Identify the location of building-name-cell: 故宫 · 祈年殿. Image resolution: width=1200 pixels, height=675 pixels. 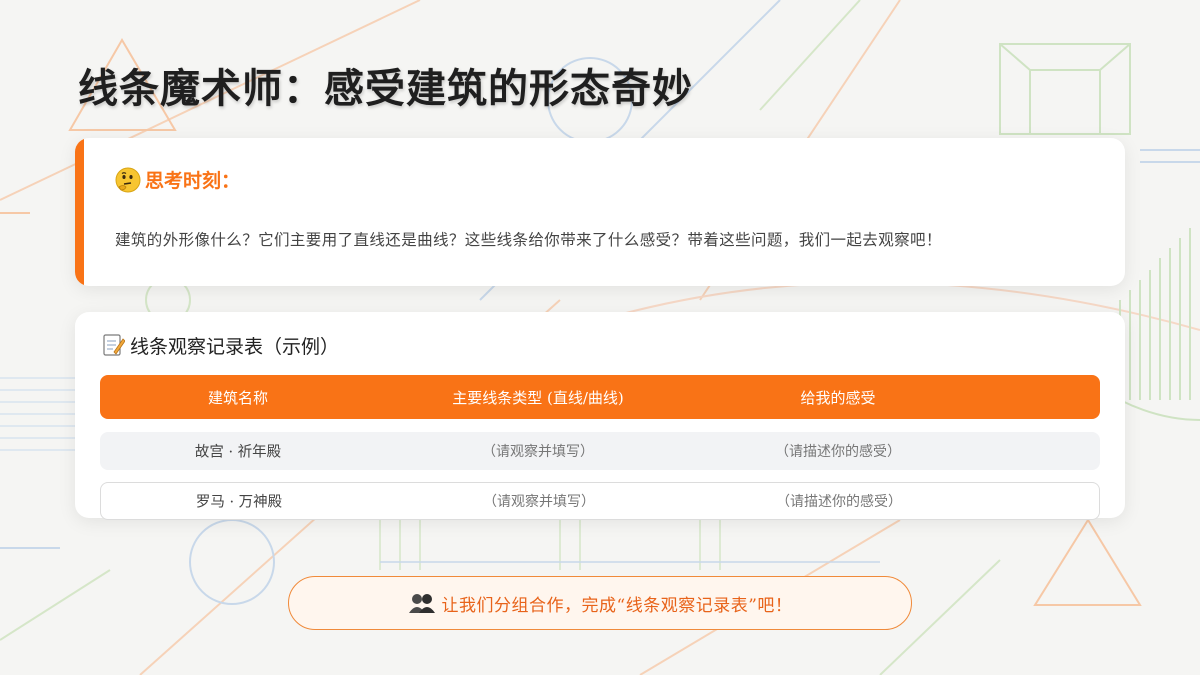
(238, 452).